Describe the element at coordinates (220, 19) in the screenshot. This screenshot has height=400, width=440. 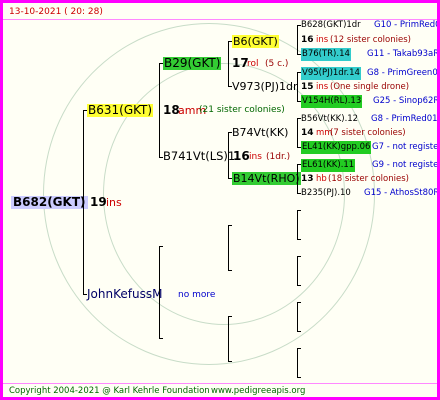
I see `header-divider` at that location.